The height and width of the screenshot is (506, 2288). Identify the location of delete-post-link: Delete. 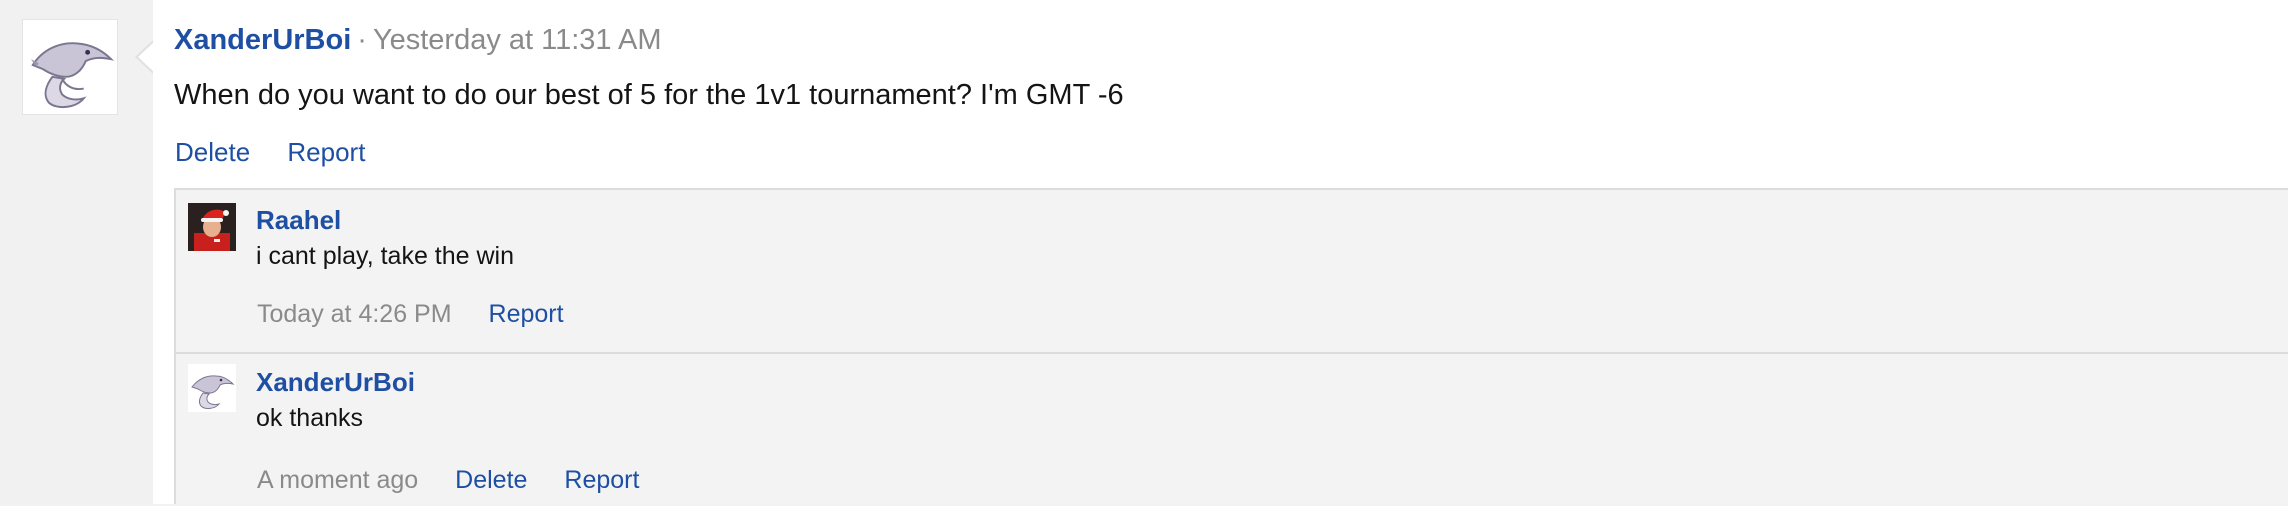
(212, 152).